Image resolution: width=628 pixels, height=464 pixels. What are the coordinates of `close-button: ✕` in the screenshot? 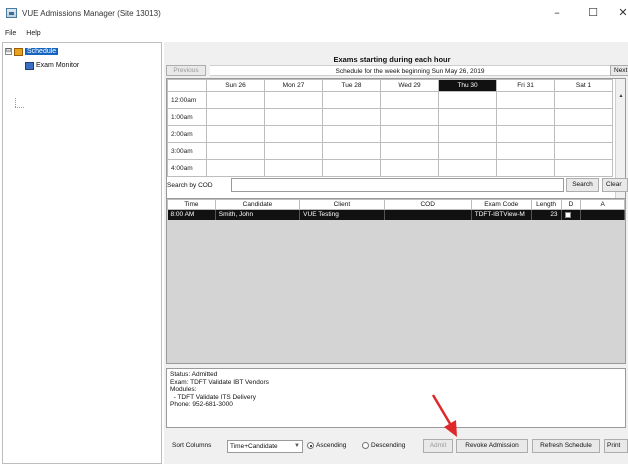 It's located at (620, 13).